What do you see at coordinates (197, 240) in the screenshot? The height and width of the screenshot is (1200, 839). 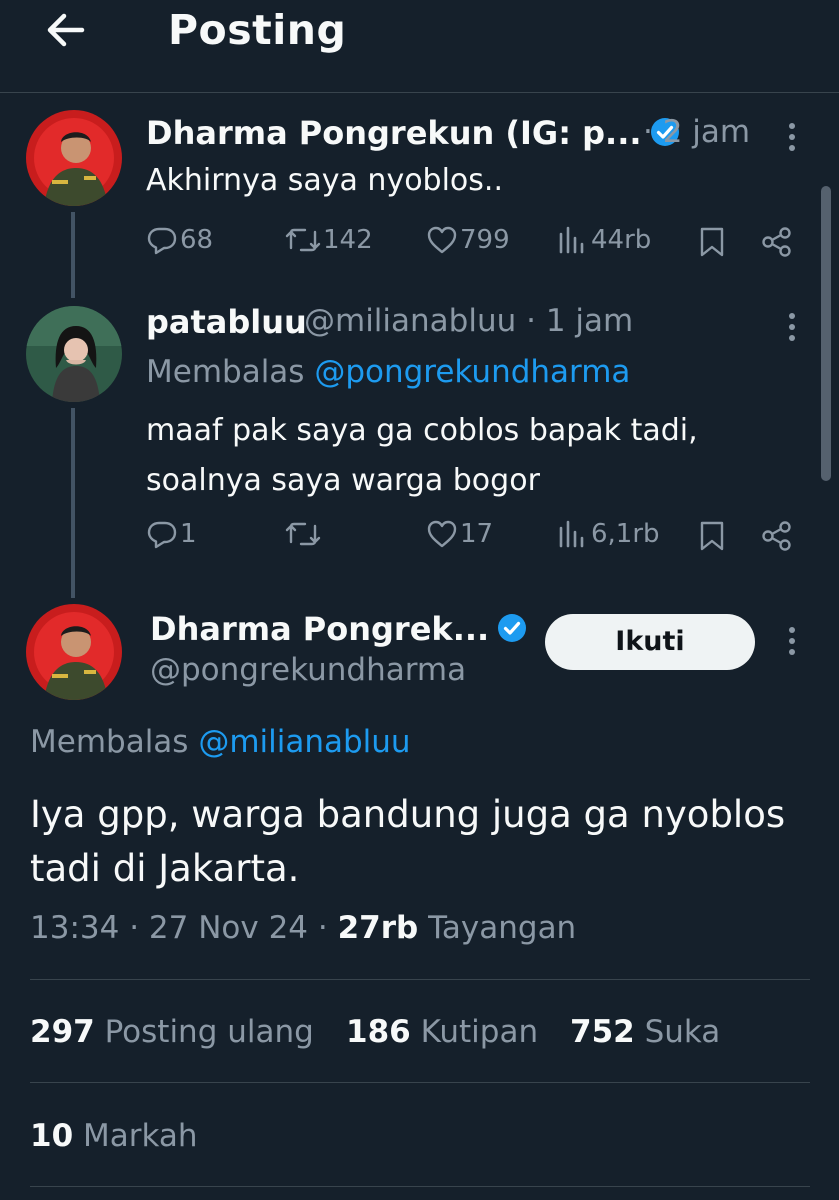 I see `reply-count: 68` at bounding box center [197, 240].